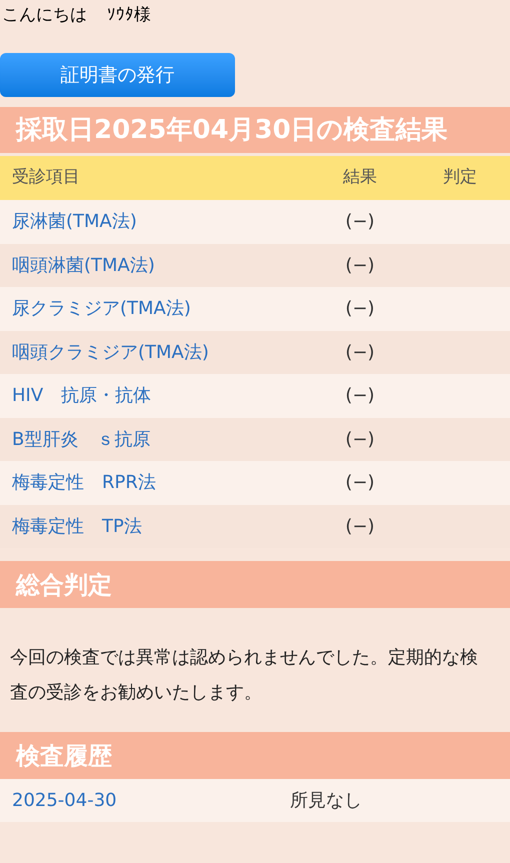  What do you see at coordinates (46, 178) in the screenshot?
I see `column-header: 受診項目` at bounding box center [46, 178].